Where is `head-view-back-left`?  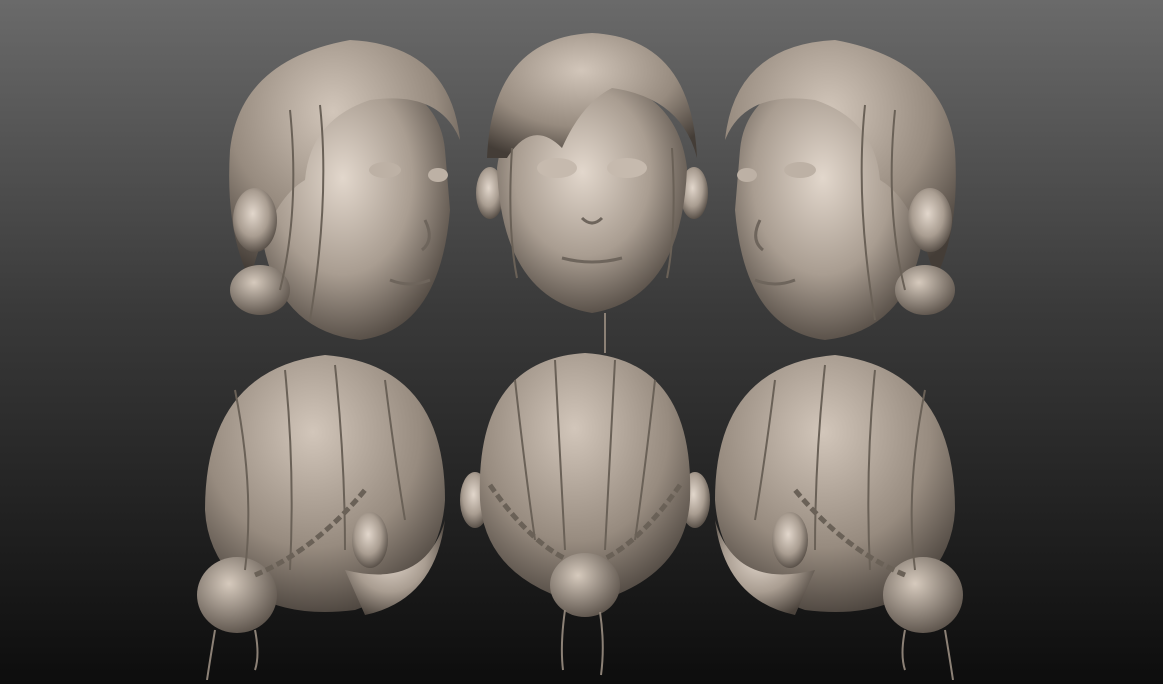 head-view-back-left is located at coordinates (325, 515).